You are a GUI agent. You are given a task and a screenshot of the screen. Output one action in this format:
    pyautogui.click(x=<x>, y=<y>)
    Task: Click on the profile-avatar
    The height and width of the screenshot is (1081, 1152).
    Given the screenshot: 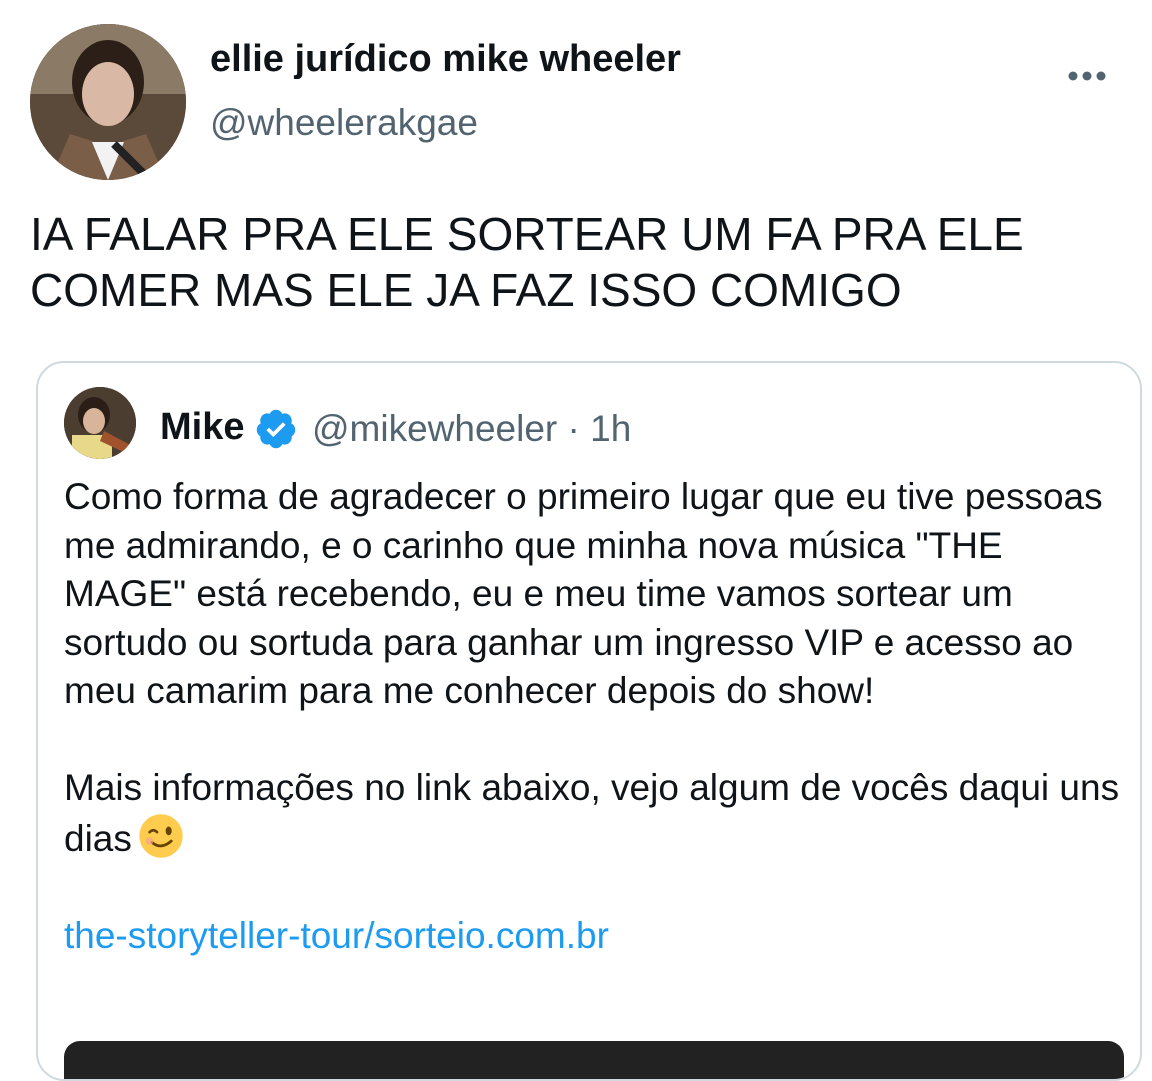 What is the action you would take?
    pyautogui.click(x=108, y=102)
    